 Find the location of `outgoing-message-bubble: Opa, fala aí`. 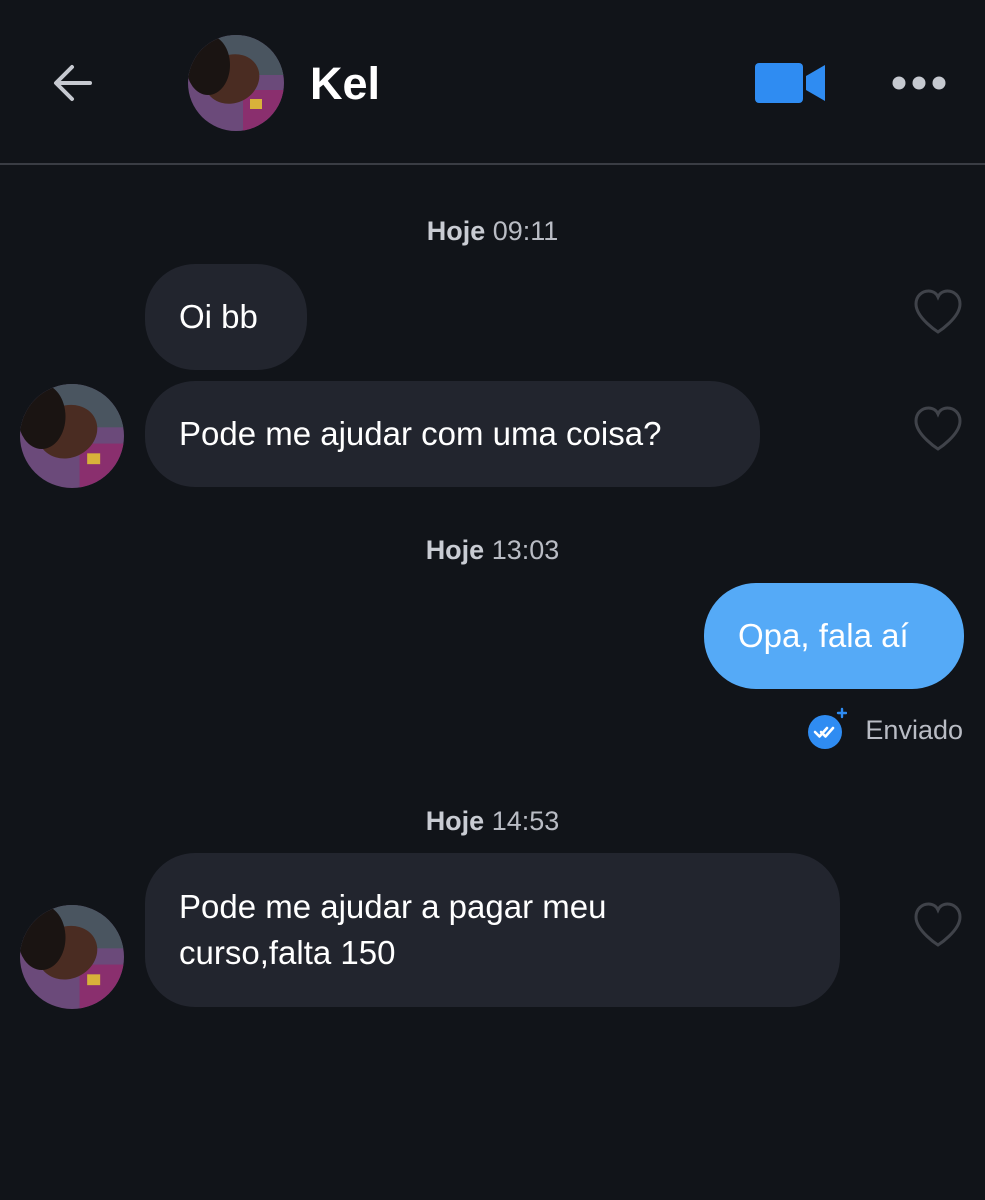

outgoing-message-bubble: Opa, fala aí is located at coordinates (834, 636).